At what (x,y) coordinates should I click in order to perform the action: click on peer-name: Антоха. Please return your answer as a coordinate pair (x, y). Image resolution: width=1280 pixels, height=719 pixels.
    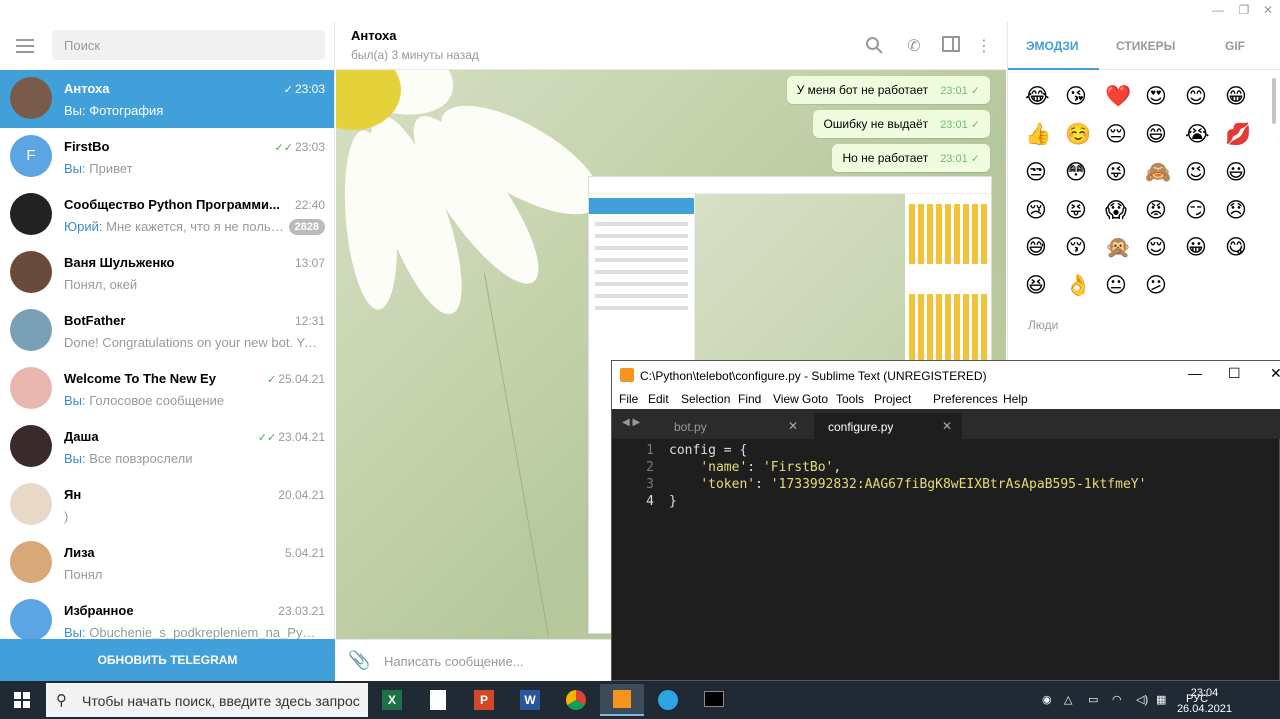
    Looking at the image, I should click on (374, 35).